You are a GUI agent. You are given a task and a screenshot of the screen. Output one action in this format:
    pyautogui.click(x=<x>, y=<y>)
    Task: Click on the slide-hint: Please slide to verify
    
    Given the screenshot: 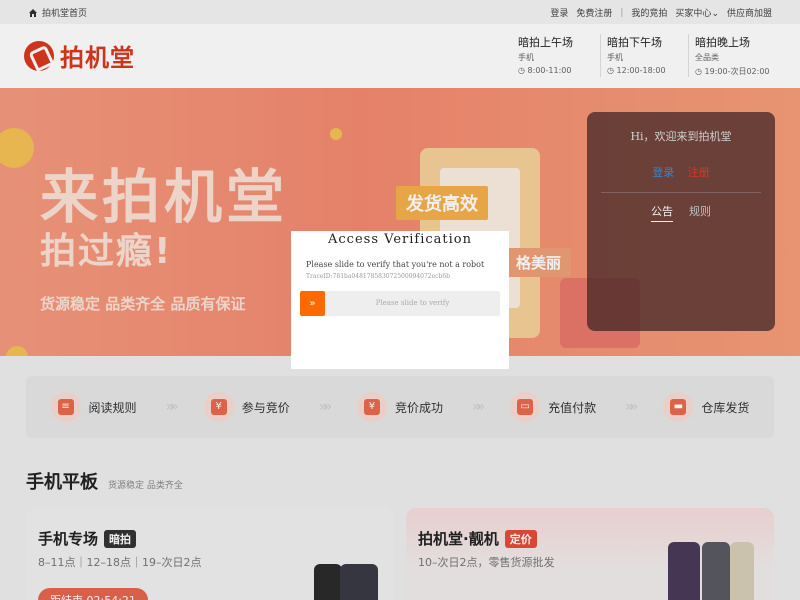 What is the action you would take?
    pyautogui.click(x=412, y=303)
    